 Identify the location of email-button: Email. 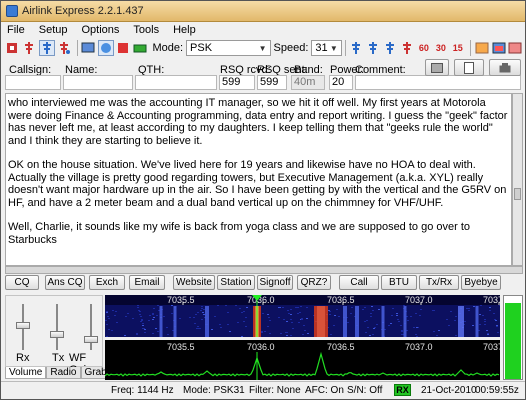
(147, 282).